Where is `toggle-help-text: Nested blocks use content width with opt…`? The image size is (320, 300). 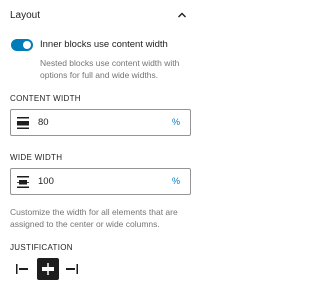 toggle-help-text: Nested blocks use content width with opt… is located at coordinates (110, 69).